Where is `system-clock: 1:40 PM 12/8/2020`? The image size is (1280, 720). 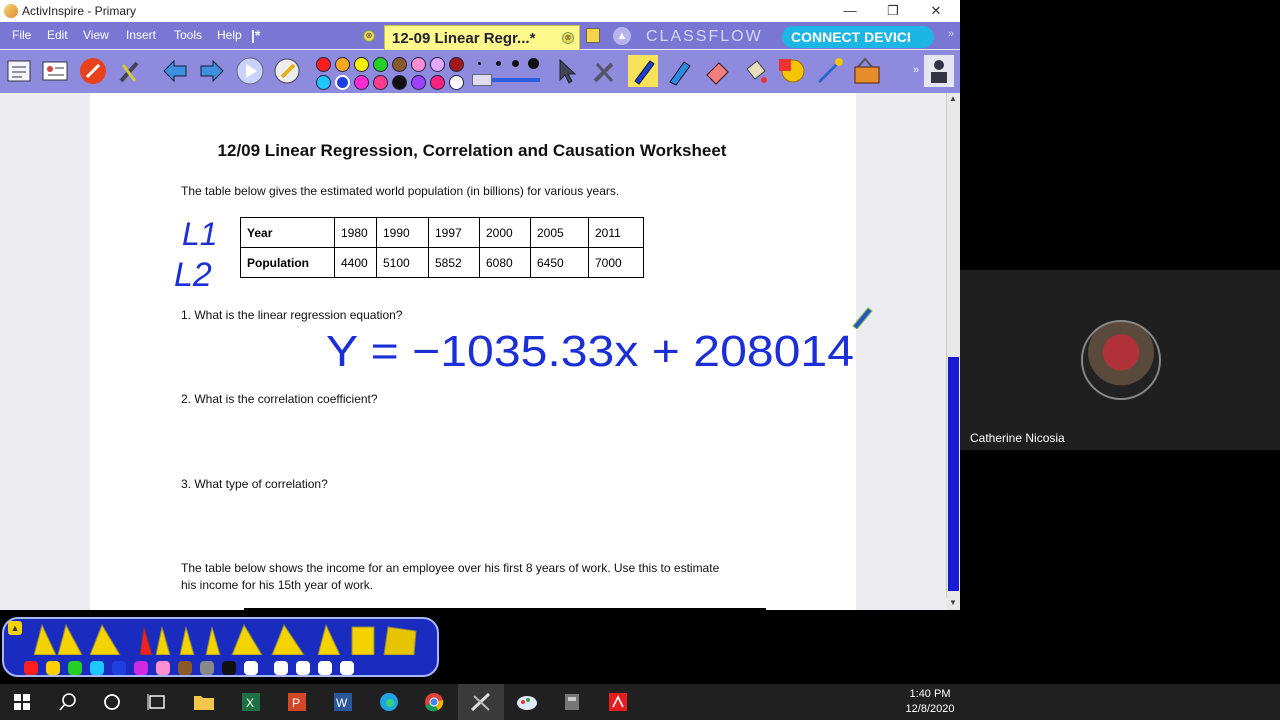 system-clock: 1:40 PM 12/8/2020 is located at coordinates (930, 702).